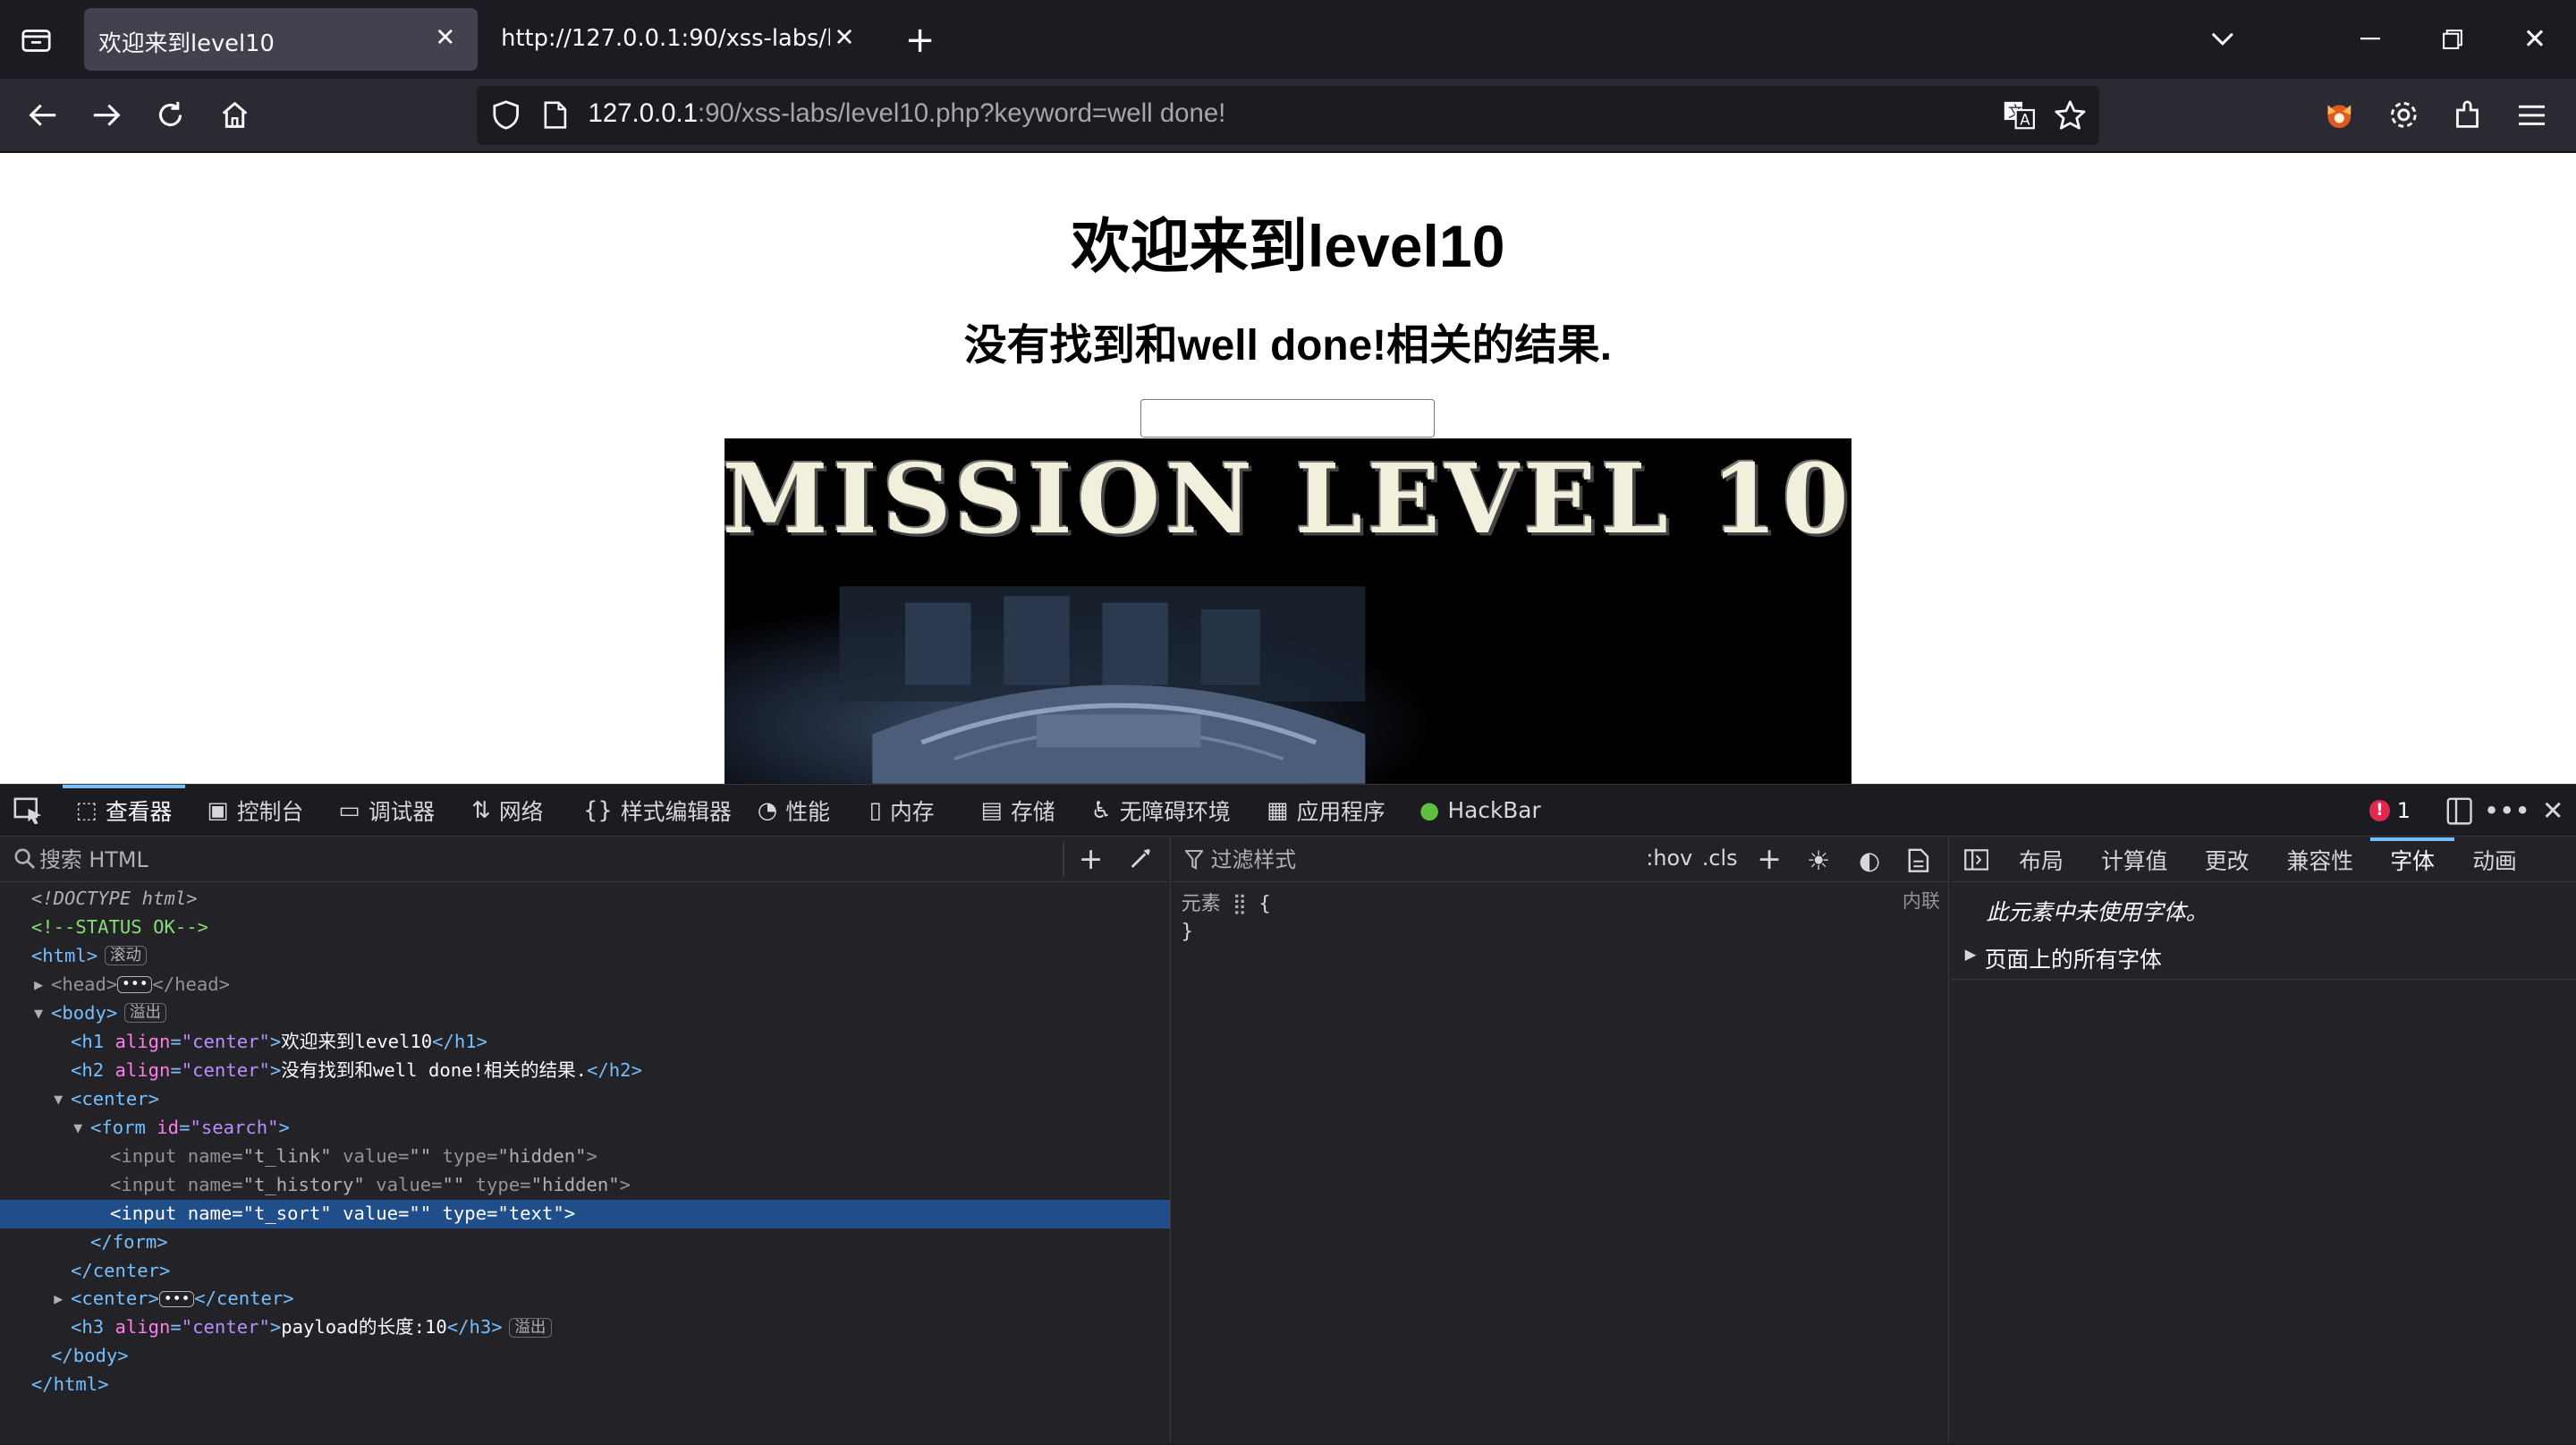 This screenshot has height=1445, width=2576. What do you see at coordinates (2222, 39) in the screenshot?
I see `chevron-down-icon` at bounding box center [2222, 39].